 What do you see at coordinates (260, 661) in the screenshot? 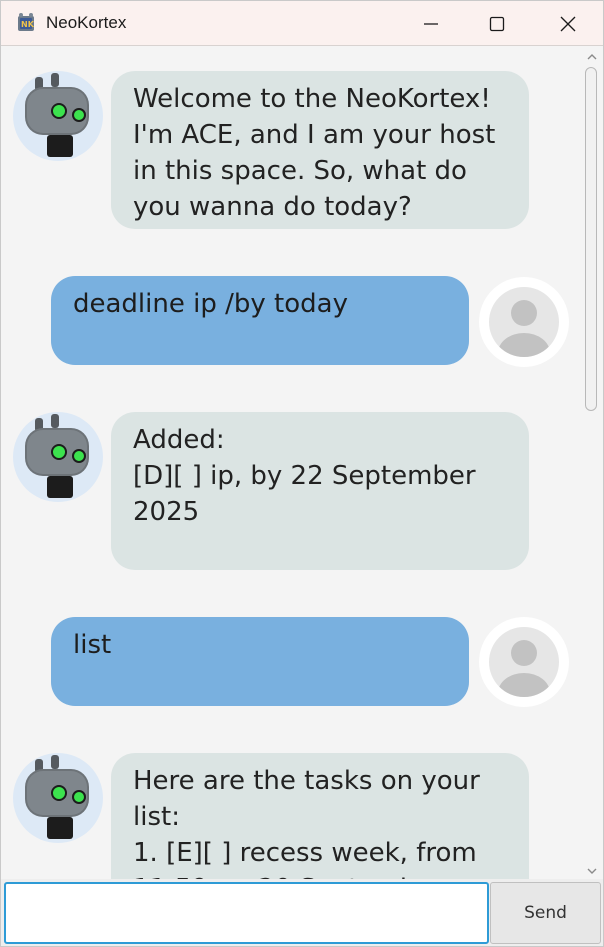
I see `user-message-bubble: list` at bounding box center [260, 661].